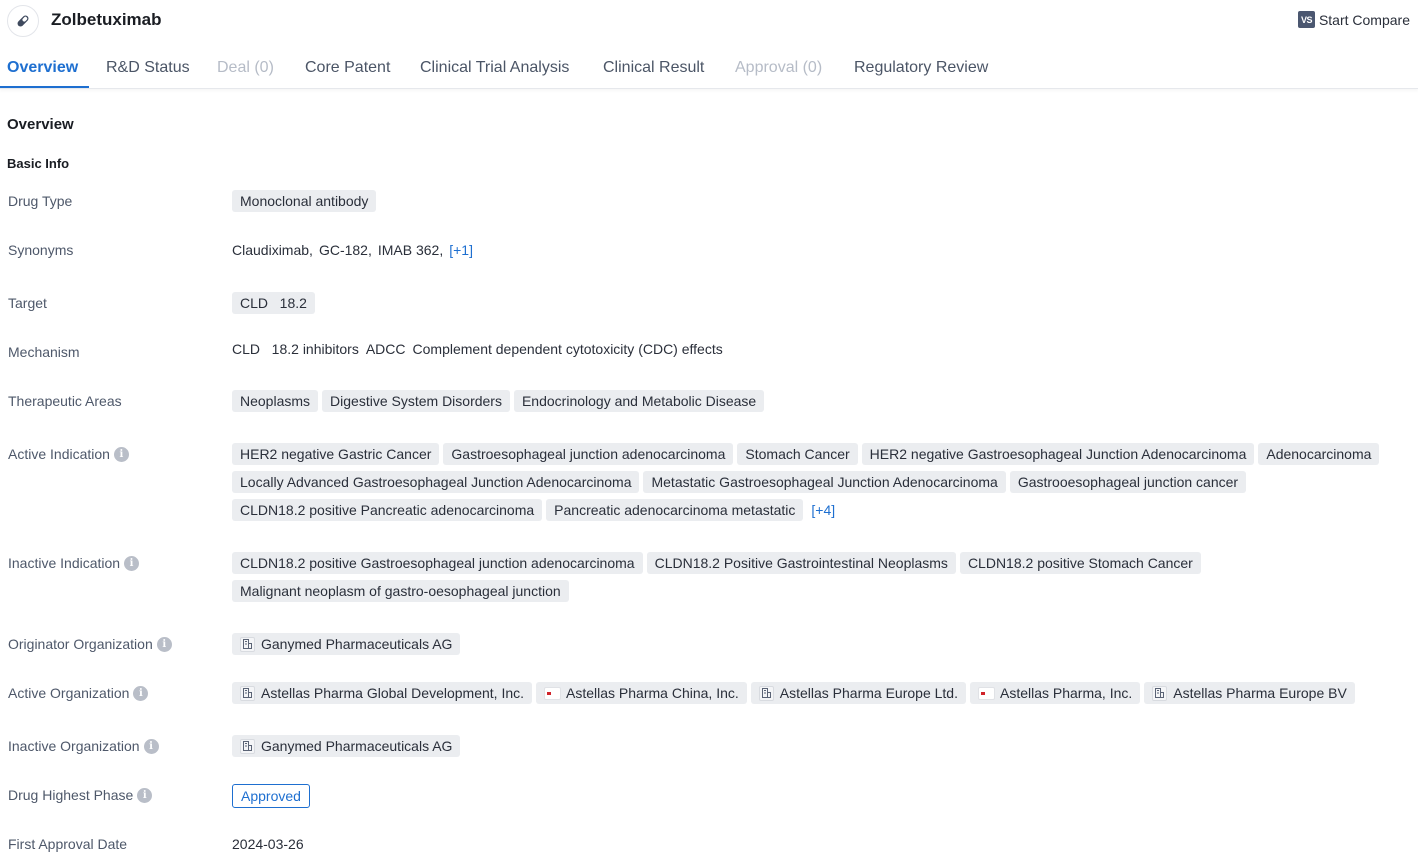 Image resolution: width=1418 pixels, height=859 pixels. I want to click on org-name: Astellas Pharma Europe Ltd., so click(868, 693).